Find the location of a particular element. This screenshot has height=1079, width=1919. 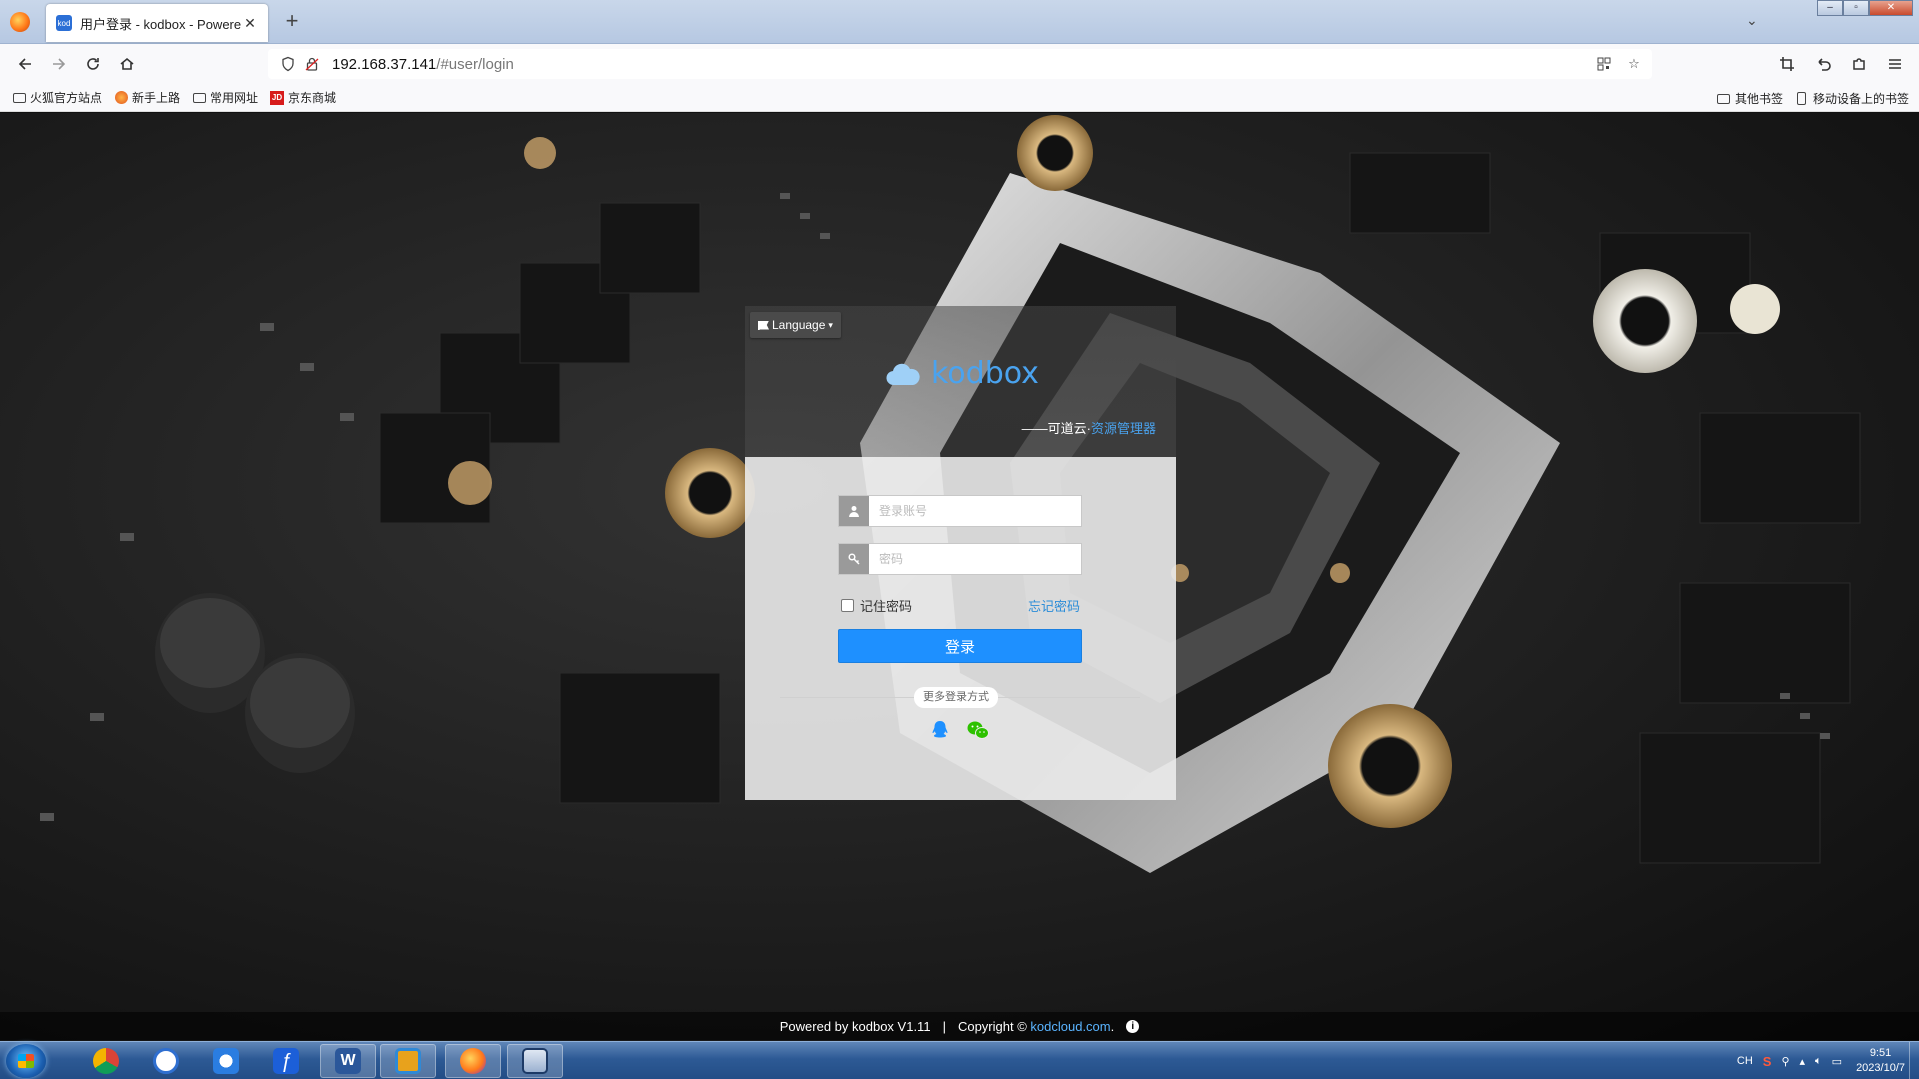

bookmark-firefox-site: 火狐官方站点 is located at coordinates (57, 97).